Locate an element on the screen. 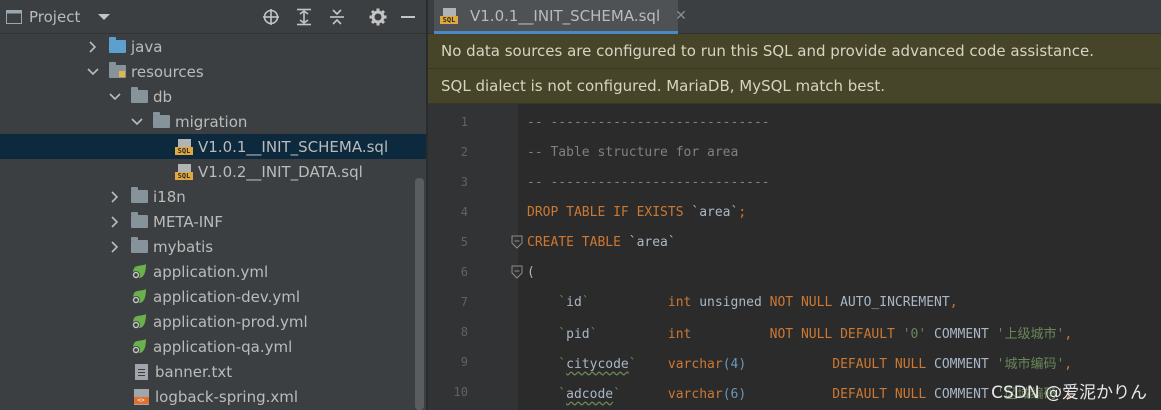 The height and width of the screenshot is (410, 1161). editor-tab-init-schema: SQL V1.0.1__INIT_SCHEMA.sql ✕ is located at coordinates (560, 17).